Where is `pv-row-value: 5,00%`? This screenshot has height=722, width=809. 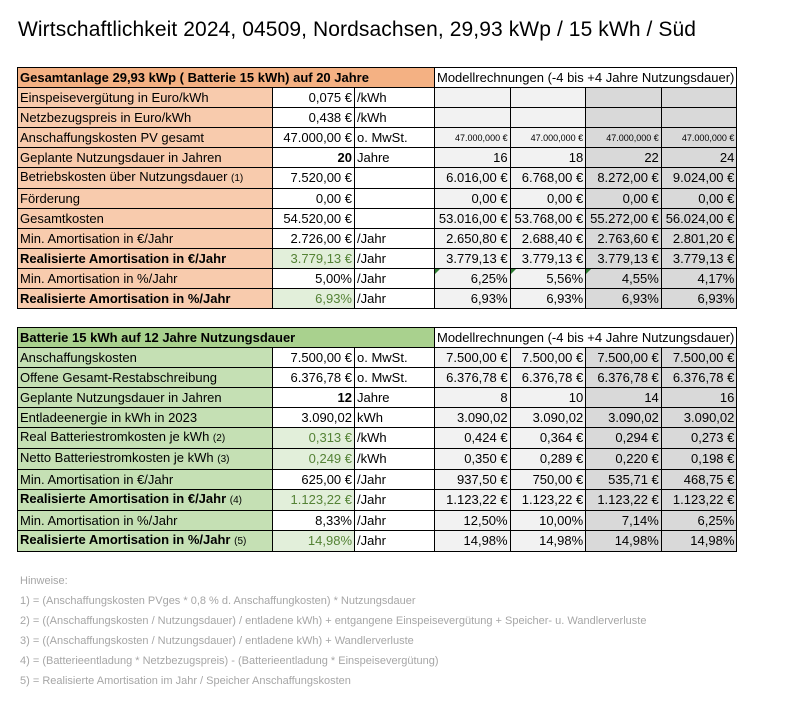
pv-row-value: 5,00% is located at coordinates (313, 278).